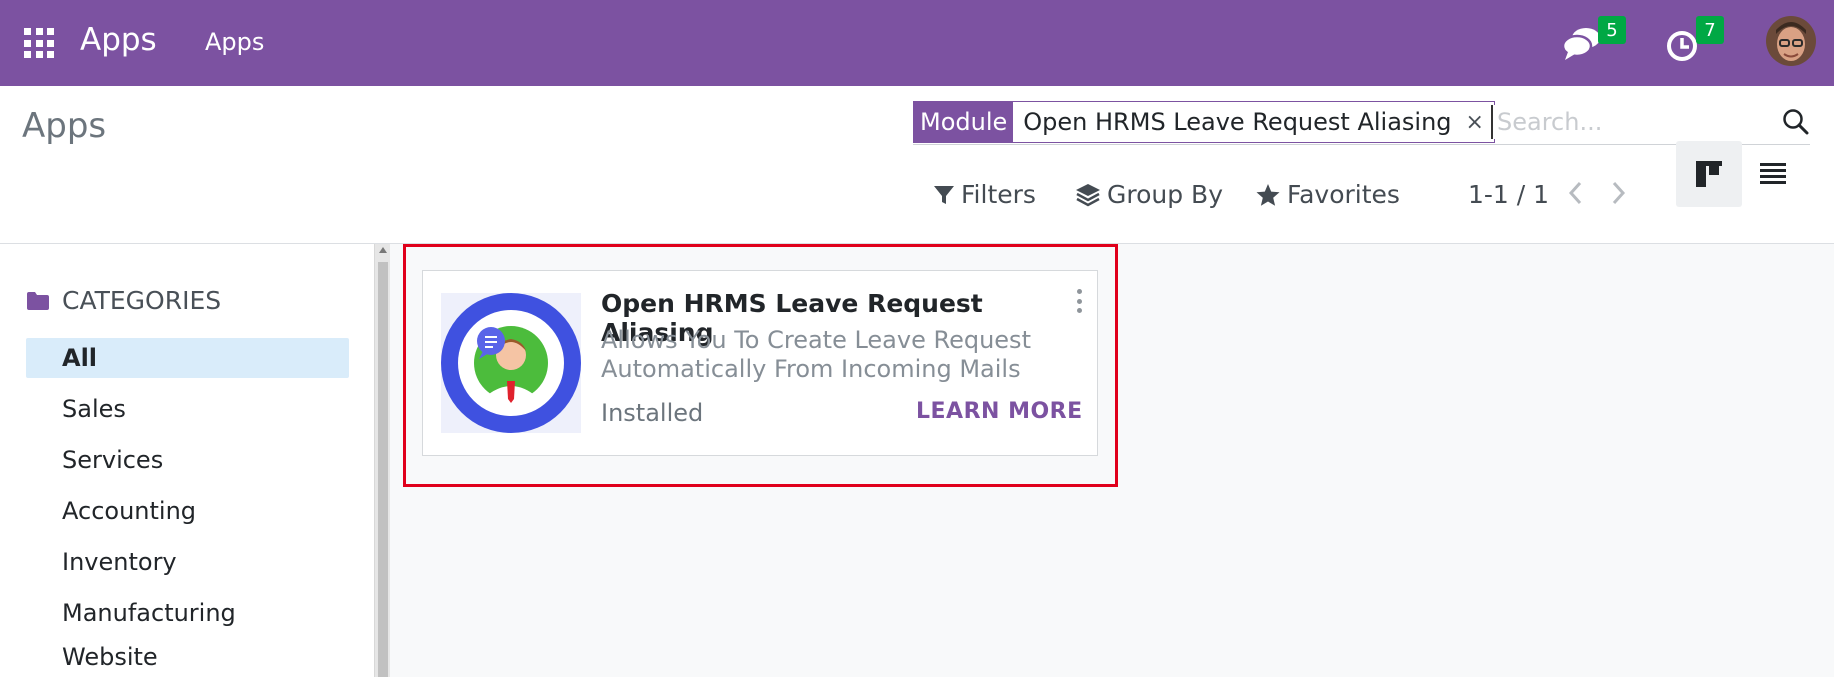  Describe the element at coordinates (187, 511) in the screenshot. I see `category-accounting: Accounting` at that location.